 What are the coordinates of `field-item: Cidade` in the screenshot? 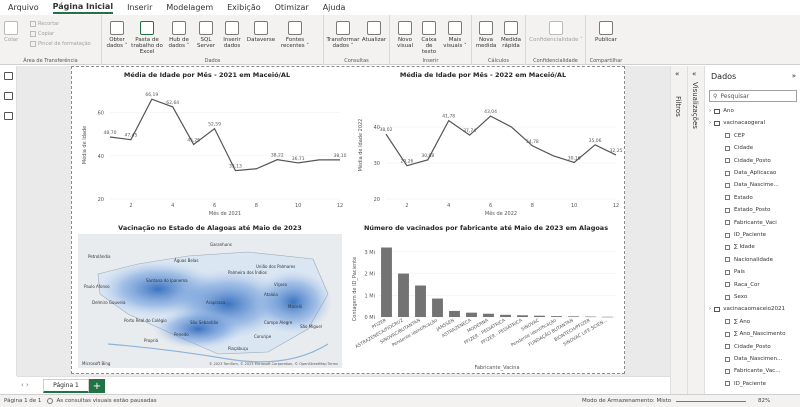 It's located at (739, 148).